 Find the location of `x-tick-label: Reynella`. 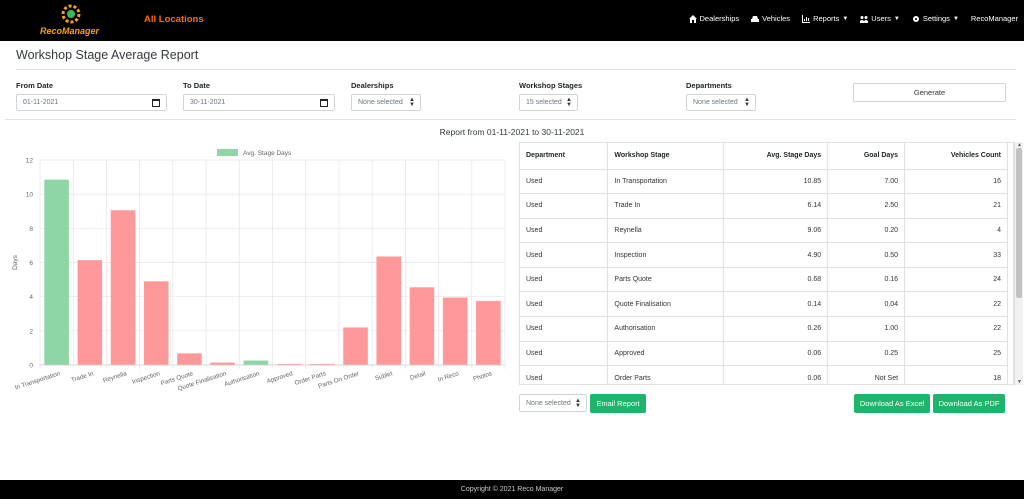

x-tick-label: Reynella is located at coordinates (115, 377).